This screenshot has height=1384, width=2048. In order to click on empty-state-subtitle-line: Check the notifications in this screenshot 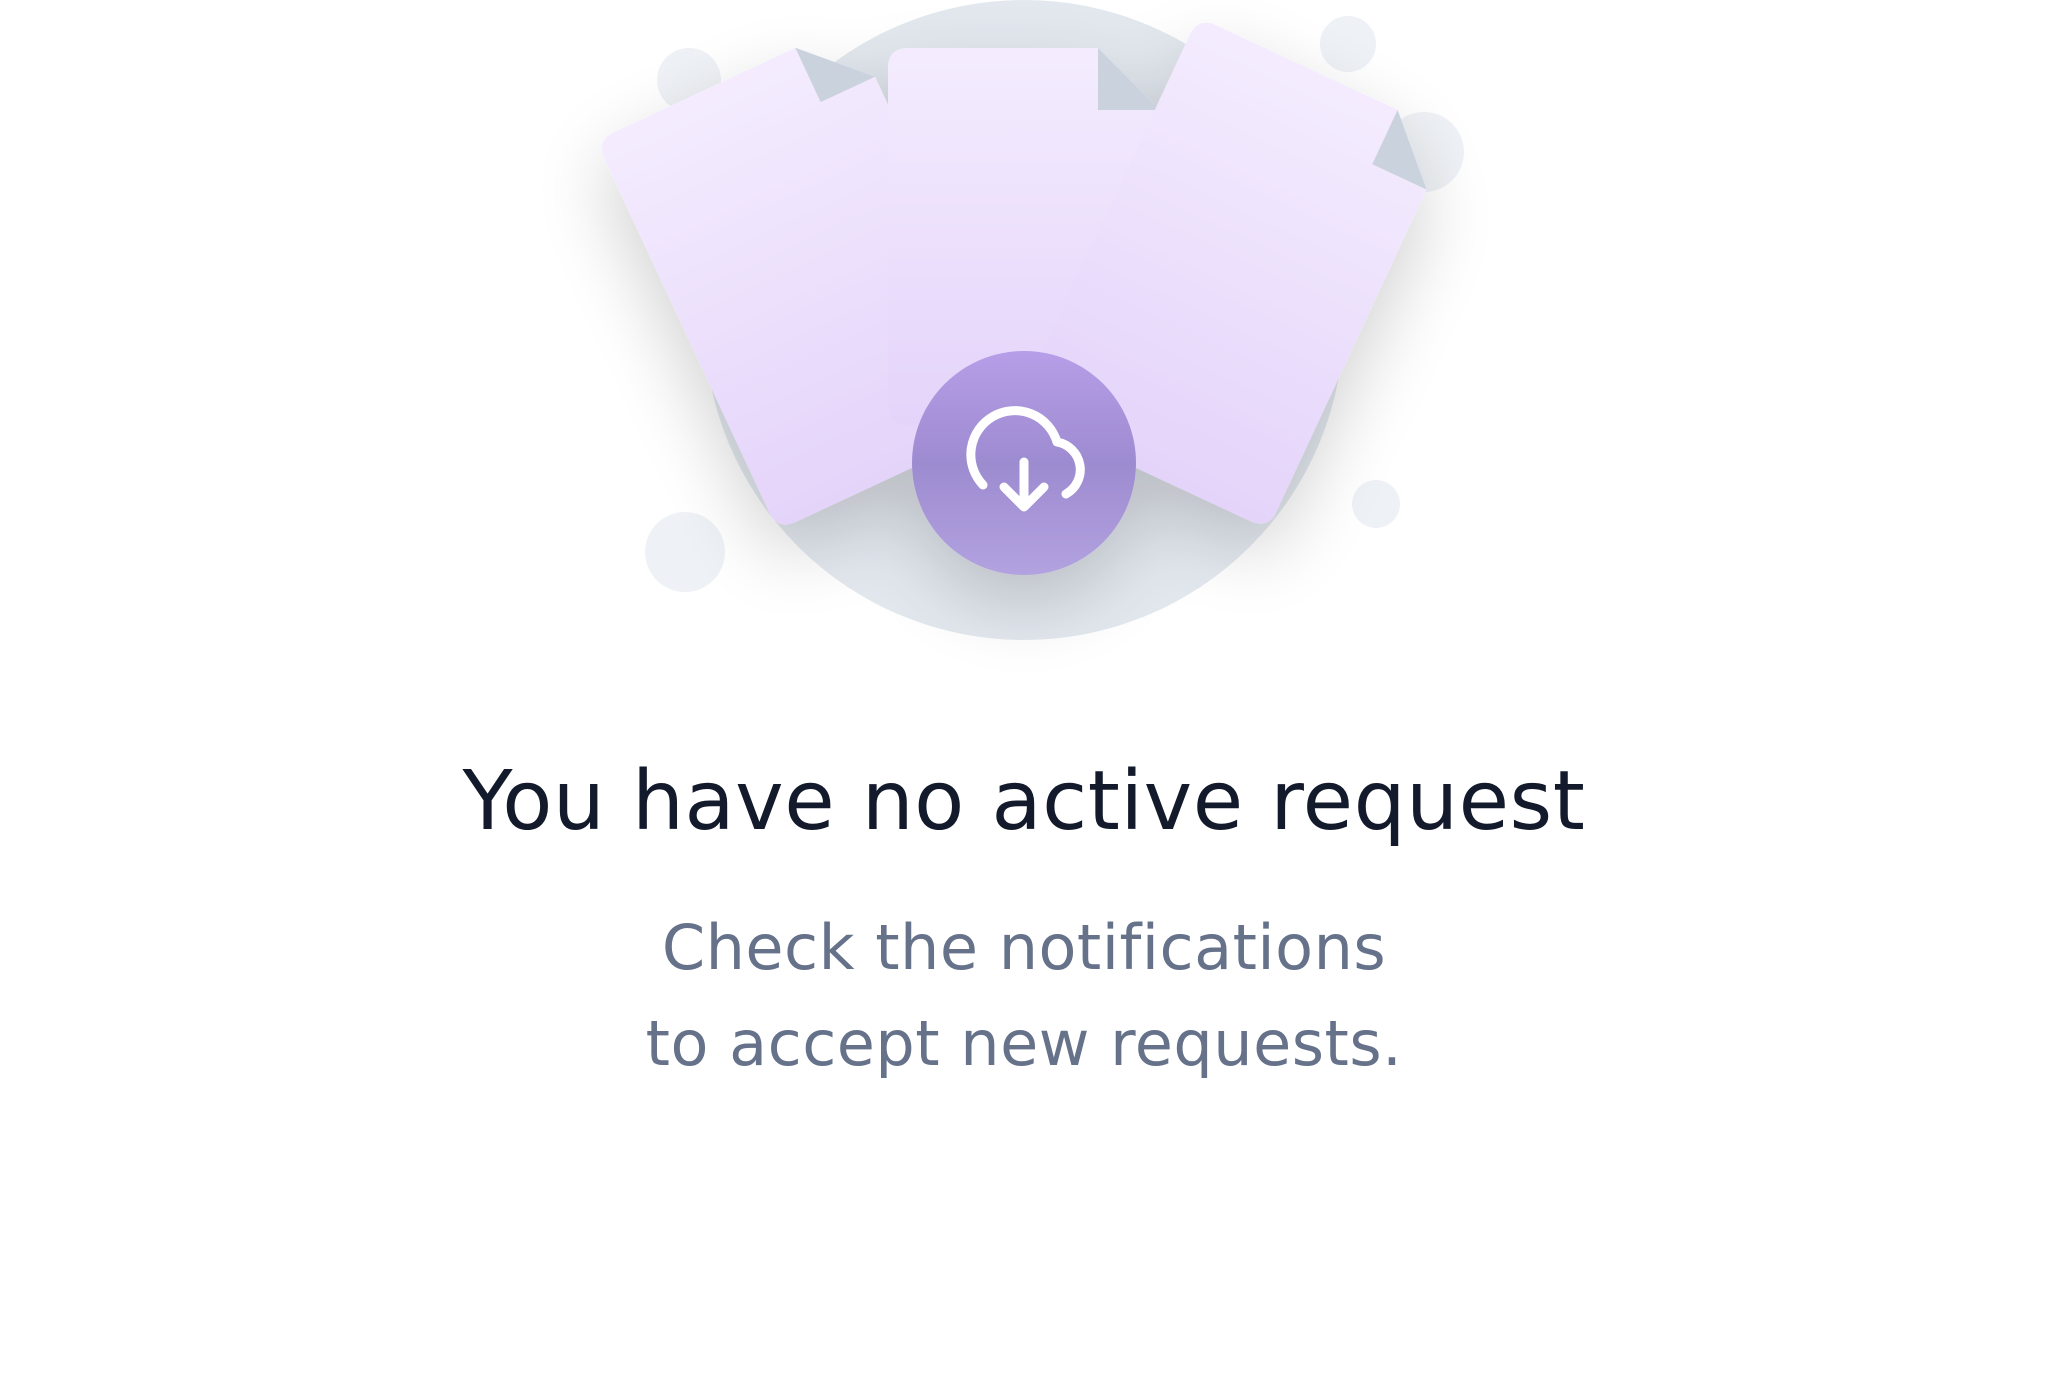, I will do `click(1024, 947)`.